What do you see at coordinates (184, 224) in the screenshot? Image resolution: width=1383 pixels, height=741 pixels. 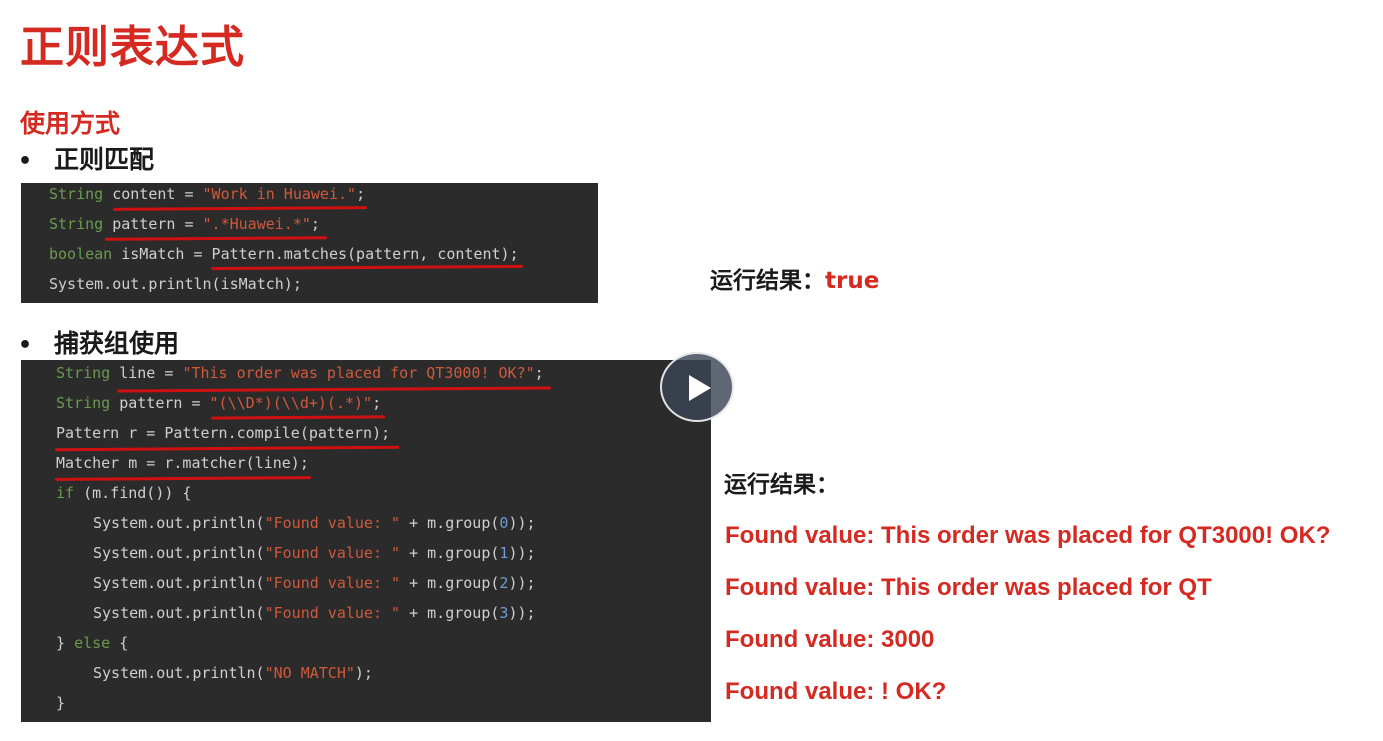 I see `code-line: String pattern = ".*Huawei.*";` at bounding box center [184, 224].